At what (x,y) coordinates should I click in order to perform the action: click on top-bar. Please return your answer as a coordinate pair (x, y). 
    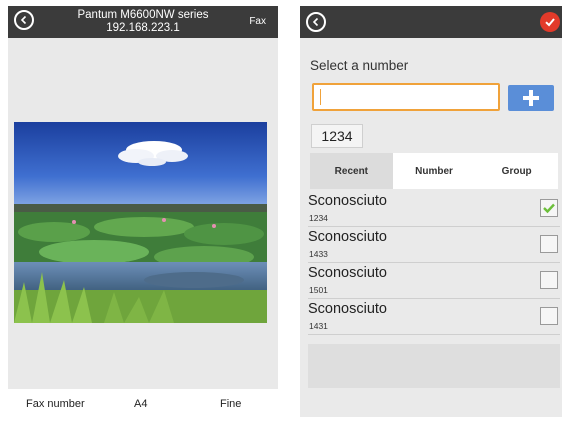
    Looking at the image, I should click on (431, 22).